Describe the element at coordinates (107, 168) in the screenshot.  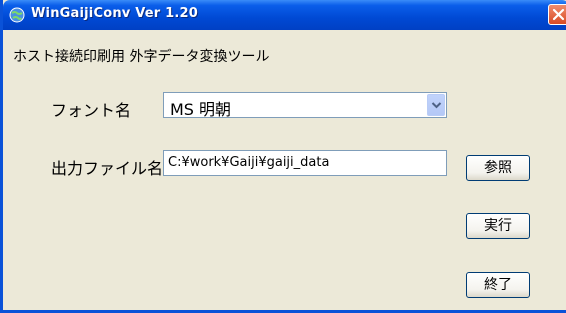
I see `output-file-label: 出力ファイル名` at that location.